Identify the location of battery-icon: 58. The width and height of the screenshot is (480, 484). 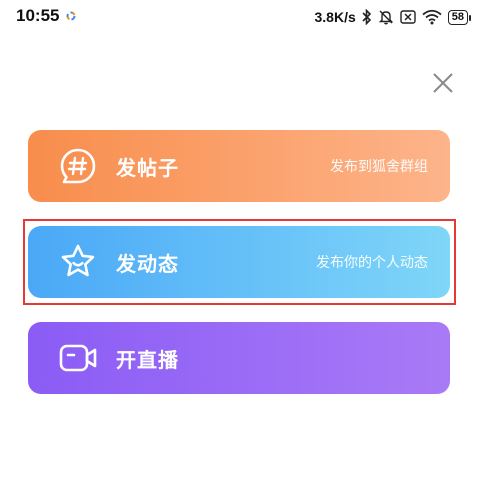
(459, 17).